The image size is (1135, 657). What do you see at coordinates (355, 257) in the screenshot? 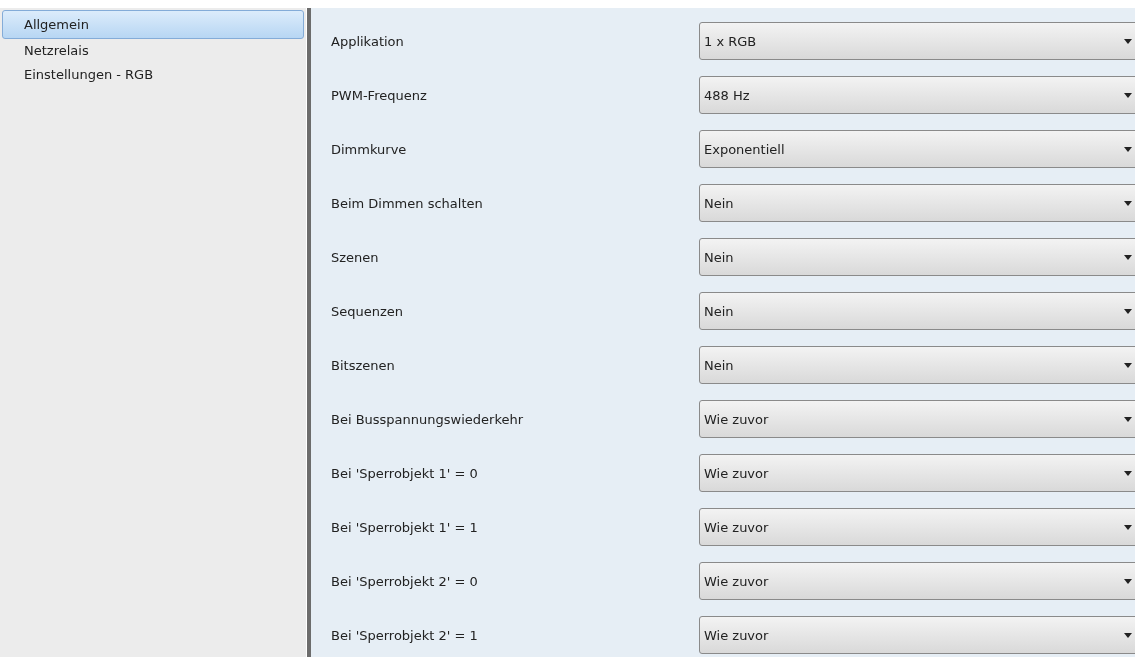
I see `parameter-label: Szenen` at bounding box center [355, 257].